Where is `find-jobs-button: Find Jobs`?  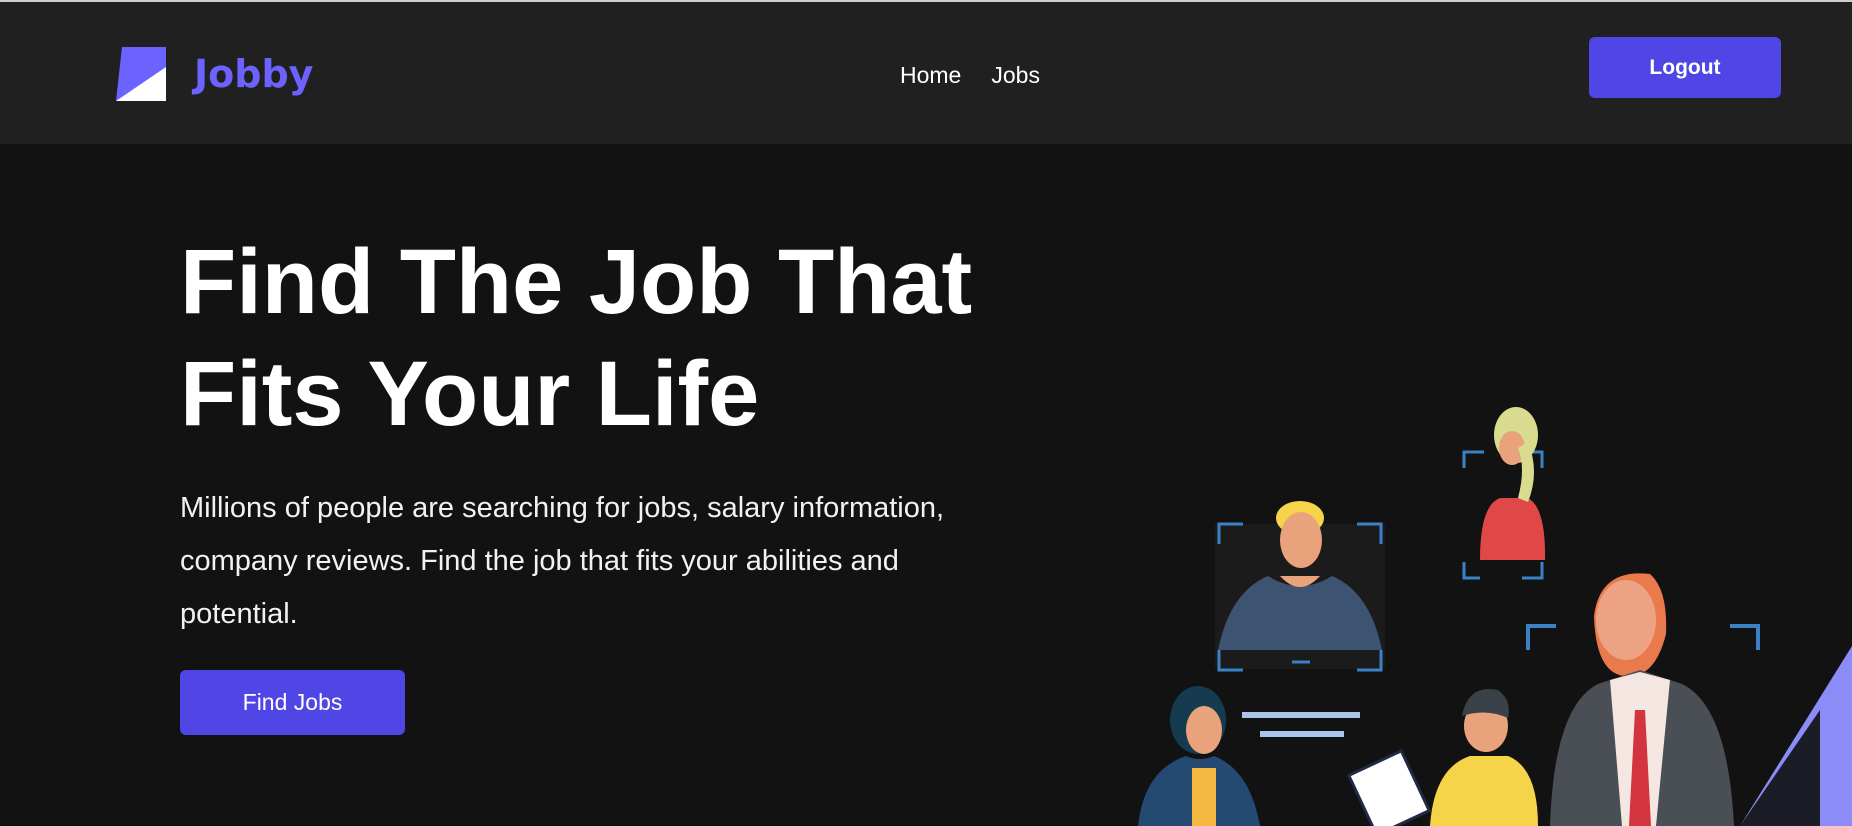 find-jobs-button: Find Jobs is located at coordinates (292, 702).